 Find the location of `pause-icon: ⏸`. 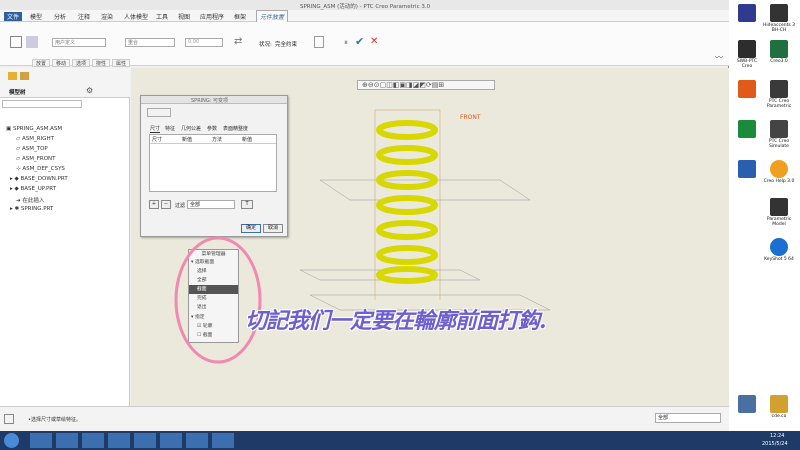

pause-icon: ⏸ is located at coordinates (346, 43).